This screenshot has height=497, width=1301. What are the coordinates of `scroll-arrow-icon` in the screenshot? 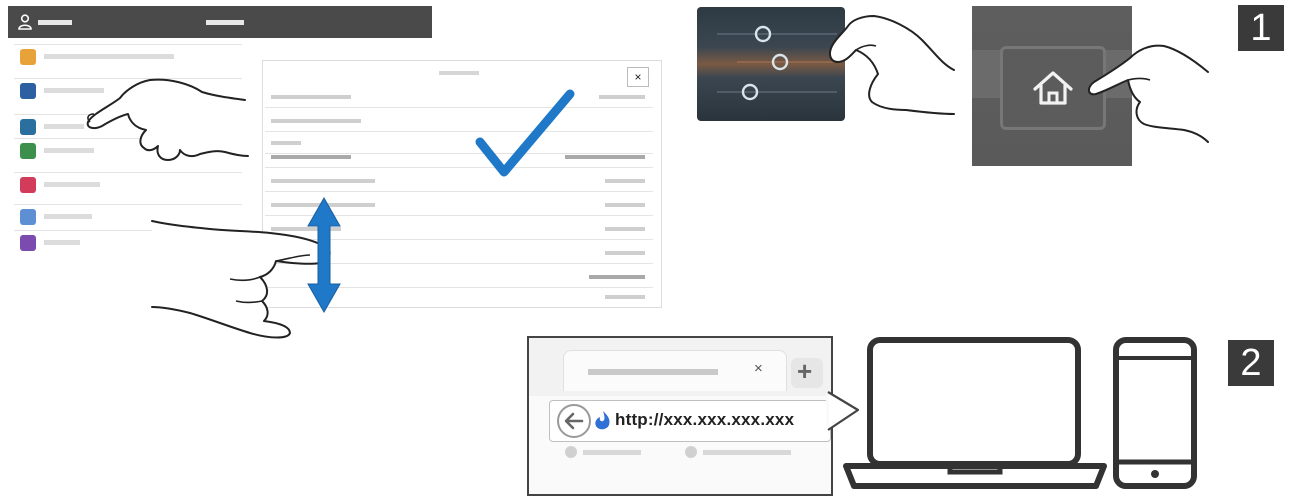 It's located at (324, 255).